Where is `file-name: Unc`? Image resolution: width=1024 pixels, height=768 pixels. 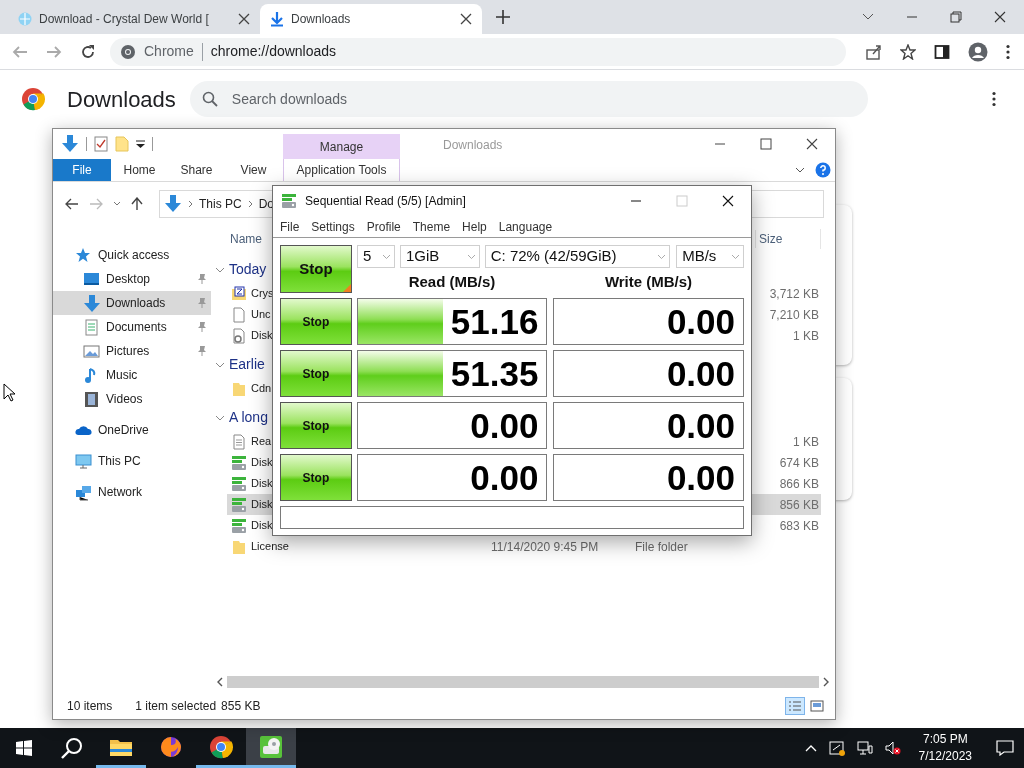
file-name: Unc is located at coordinates (261, 315).